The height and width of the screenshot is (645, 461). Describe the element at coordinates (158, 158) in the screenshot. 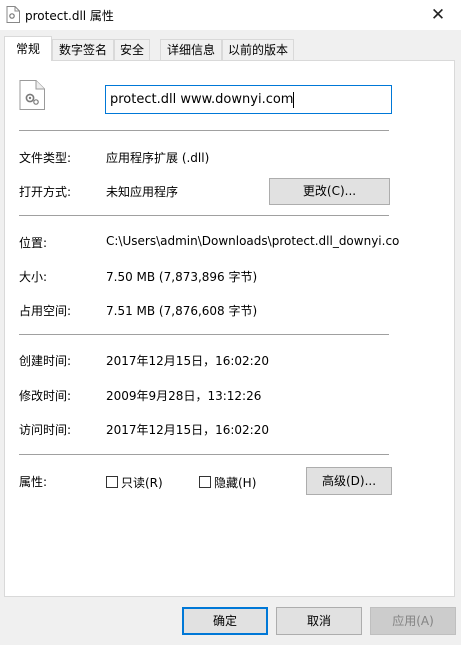

I see `file-type-value: 应用程序扩展 (.dll)` at that location.